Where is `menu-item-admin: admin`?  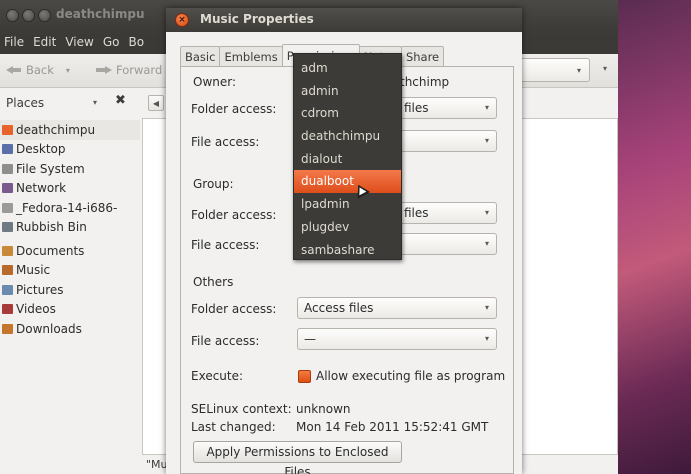
menu-item-admin: admin is located at coordinates (347, 91).